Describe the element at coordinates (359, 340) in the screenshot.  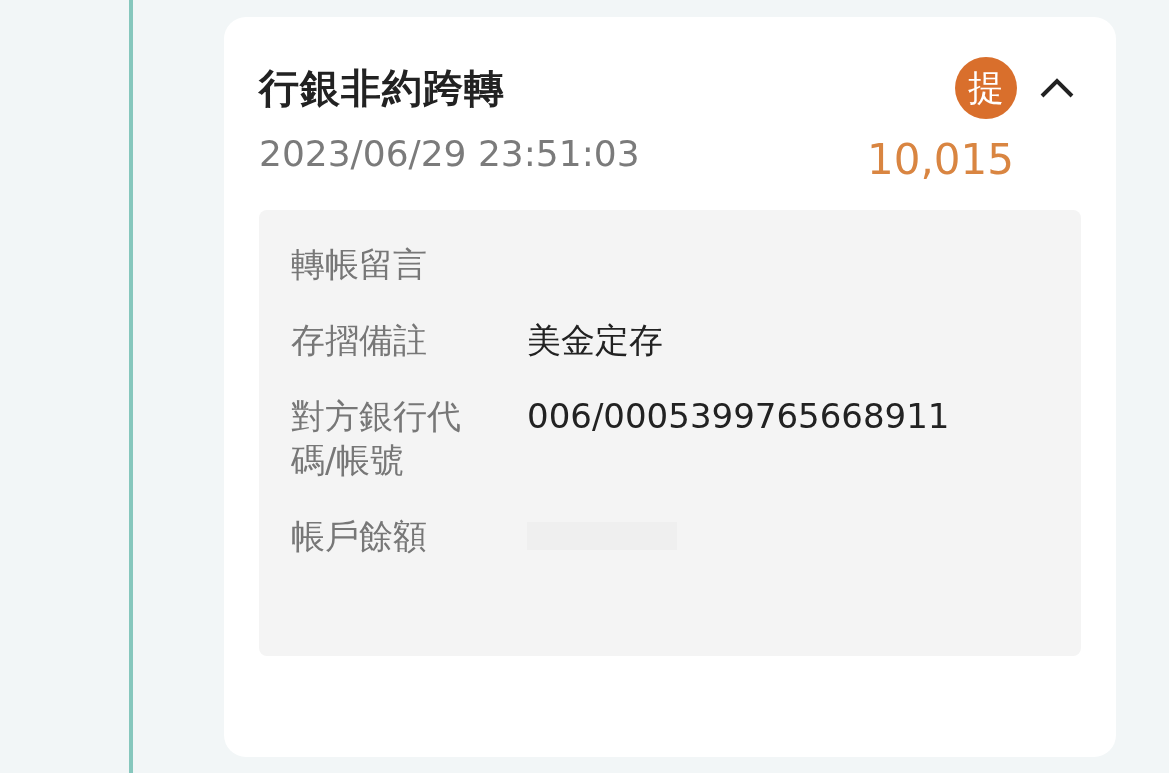
I see `detail-label: 存摺備註` at that location.